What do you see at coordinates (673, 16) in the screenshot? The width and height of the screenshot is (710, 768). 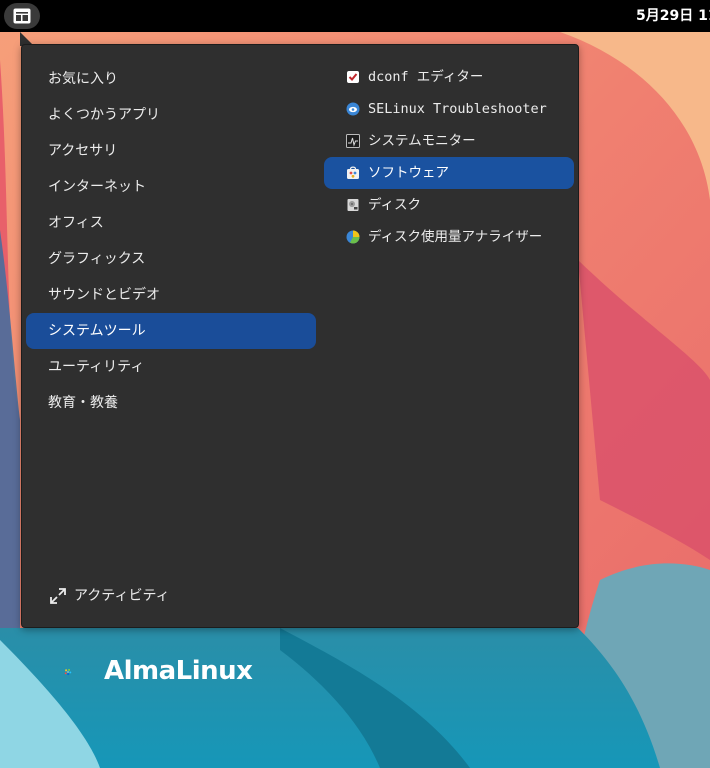 I see `clock: 5月29日 11` at bounding box center [673, 16].